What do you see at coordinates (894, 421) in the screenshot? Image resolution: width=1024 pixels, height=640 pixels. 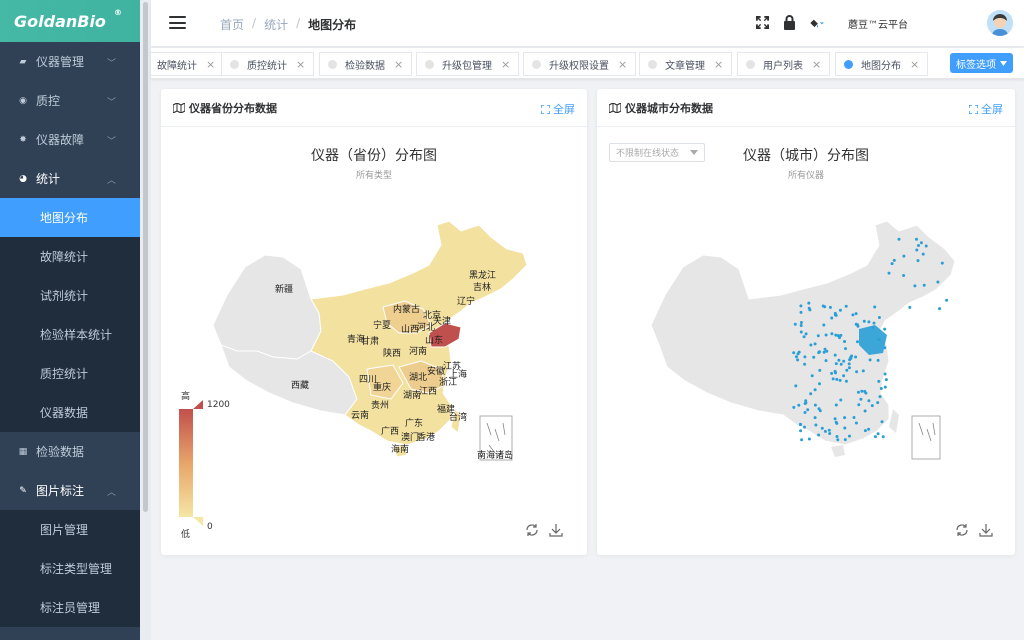 I see `region-taiwan` at bounding box center [894, 421].